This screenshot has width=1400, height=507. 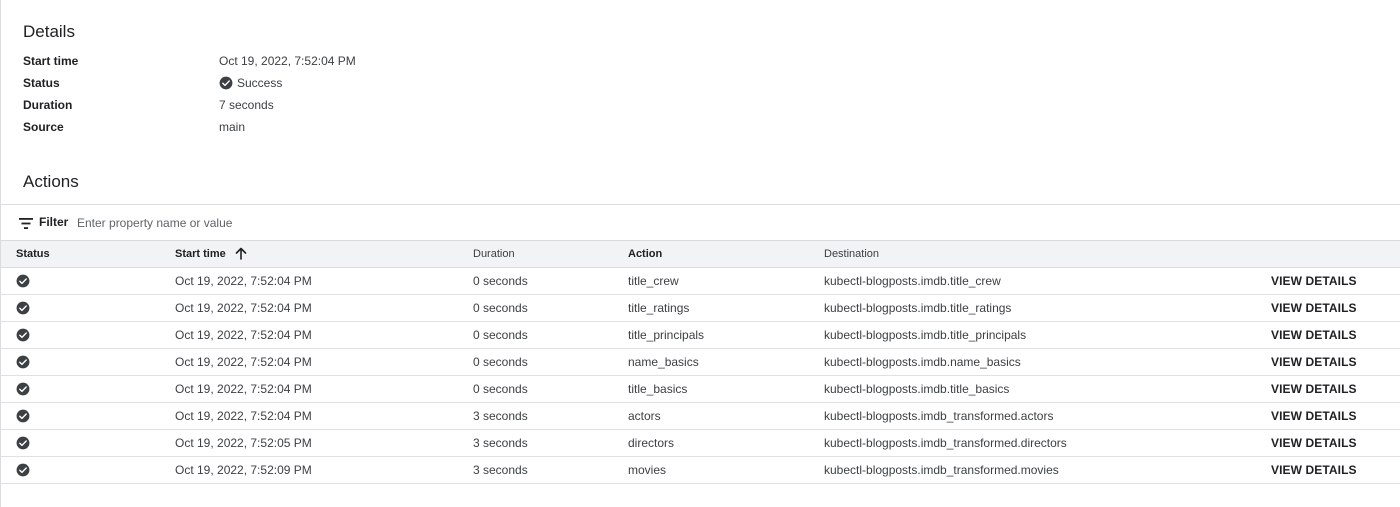 What do you see at coordinates (917, 389) in the screenshot?
I see `row-destination: kubectl-blogposts.imdb.title_basics` at bounding box center [917, 389].